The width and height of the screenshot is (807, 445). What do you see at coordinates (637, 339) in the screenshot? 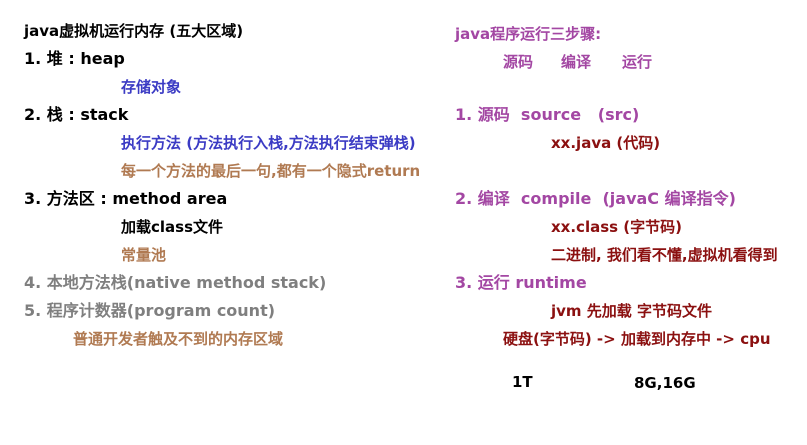
I see `runtime-desc-2: 硬盘(字节码) -> 加载到内存中 -> cpu` at bounding box center [637, 339].